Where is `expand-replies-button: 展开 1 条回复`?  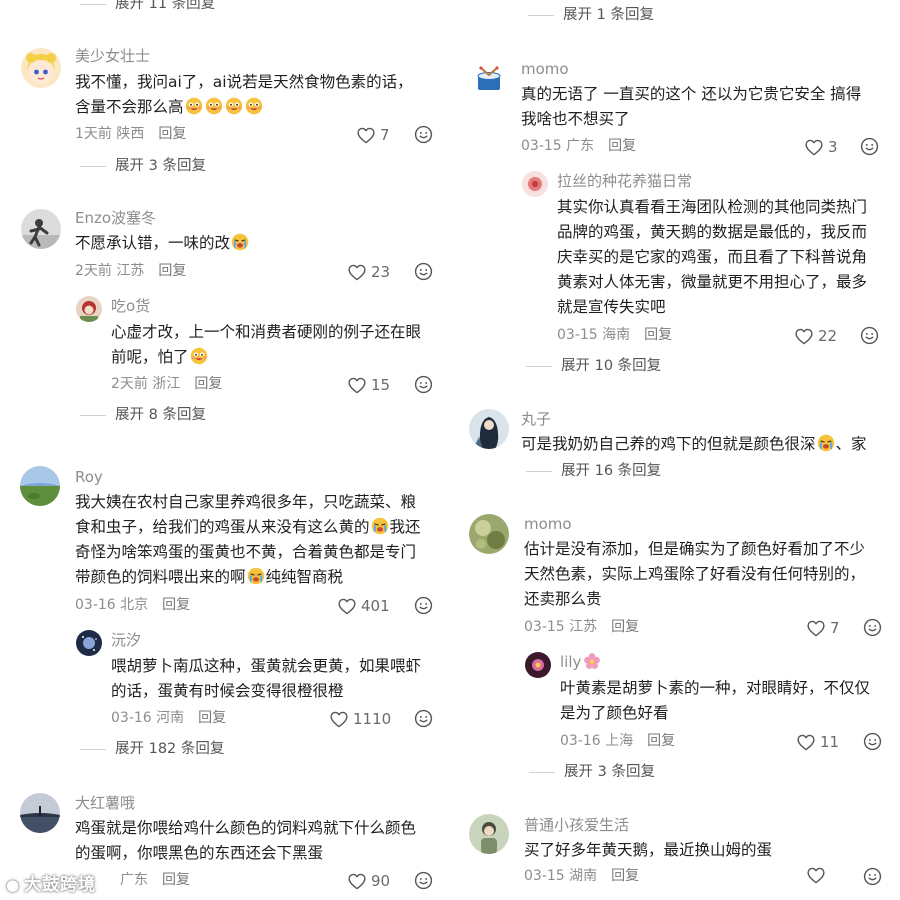 expand-replies-button: 展开 1 条回复 is located at coordinates (591, 15).